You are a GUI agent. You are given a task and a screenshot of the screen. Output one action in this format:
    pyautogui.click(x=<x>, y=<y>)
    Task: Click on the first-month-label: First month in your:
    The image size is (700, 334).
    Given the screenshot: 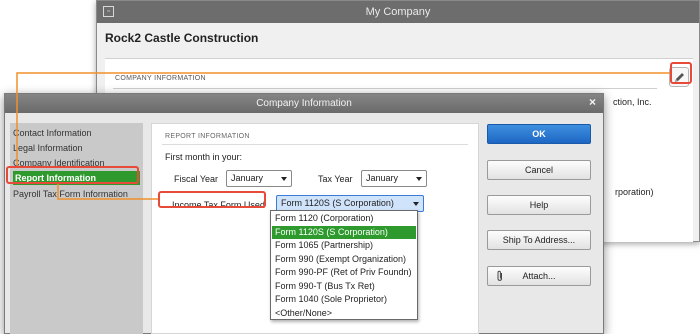 What is the action you would take?
    pyautogui.click(x=204, y=157)
    